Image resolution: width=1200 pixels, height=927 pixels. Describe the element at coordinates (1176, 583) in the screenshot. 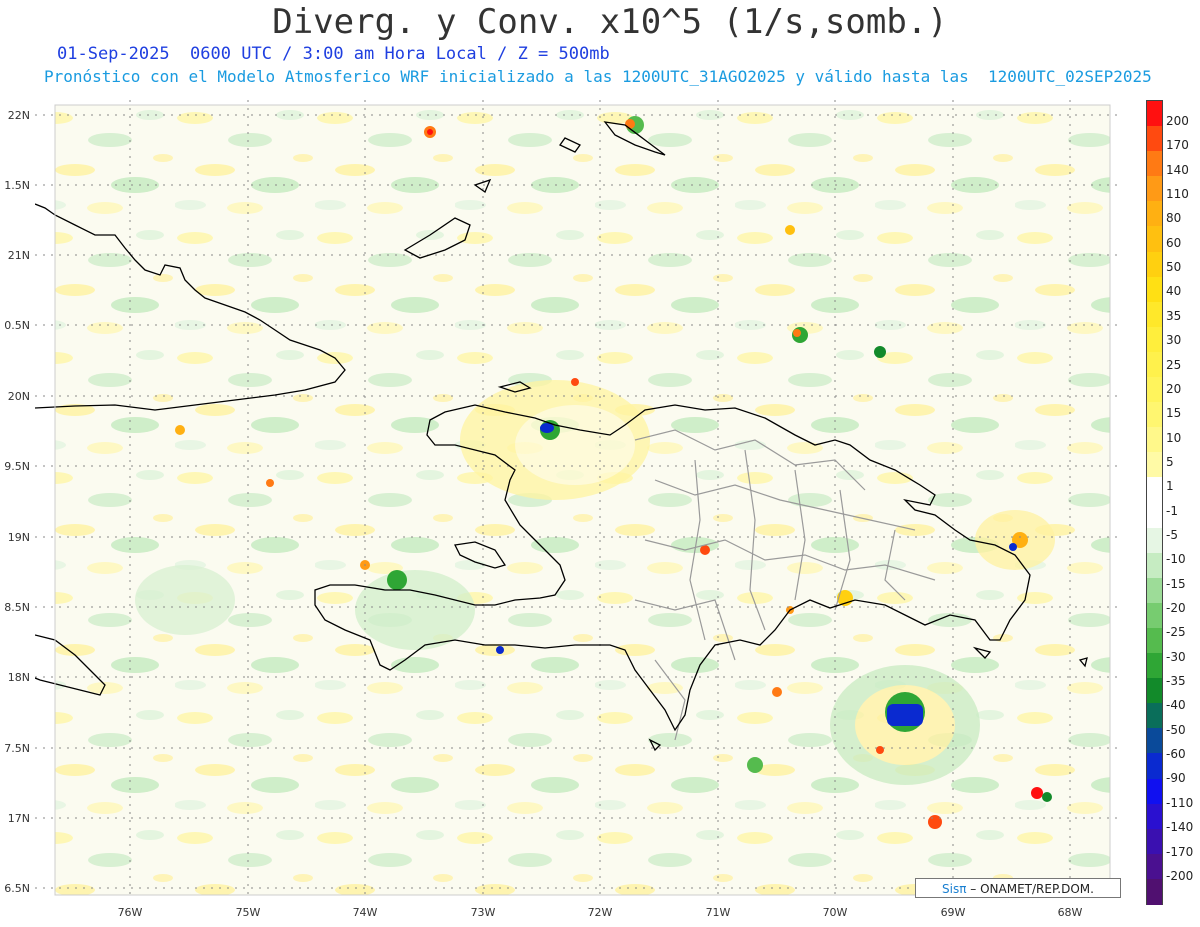

I see `colorbar-label: -15` at that location.